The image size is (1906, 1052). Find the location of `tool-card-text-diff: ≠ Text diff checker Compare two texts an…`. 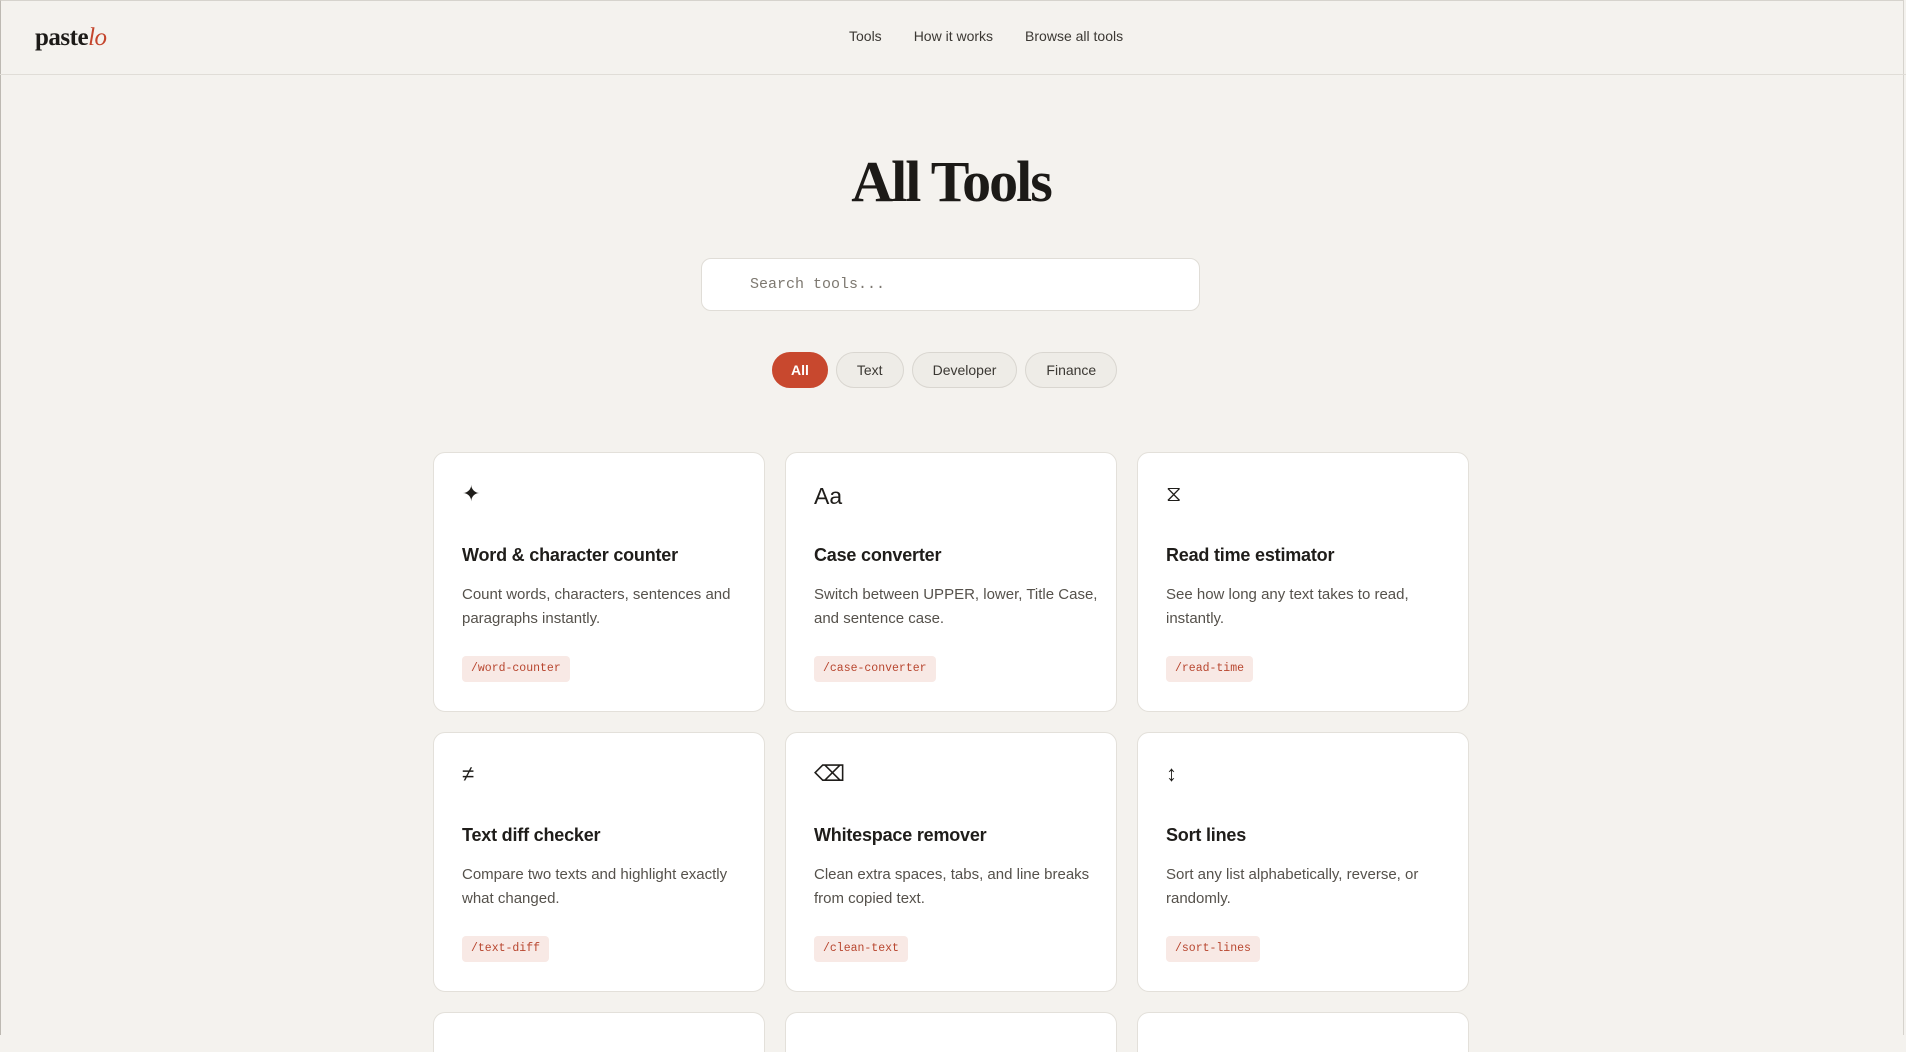

tool-card-text-diff: ≠ Text diff checker Compare two texts an… is located at coordinates (599, 862).